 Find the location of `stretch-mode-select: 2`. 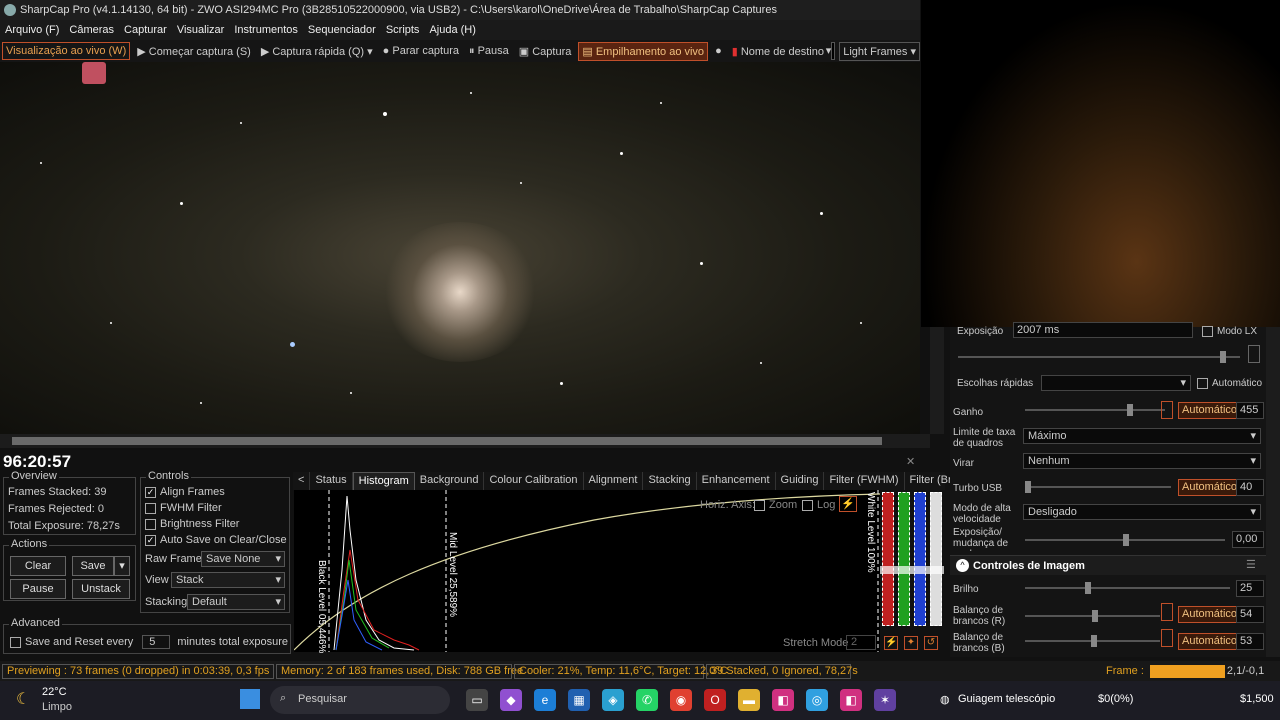

stretch-mode-select: 2 is located at coordinates (861, 642).